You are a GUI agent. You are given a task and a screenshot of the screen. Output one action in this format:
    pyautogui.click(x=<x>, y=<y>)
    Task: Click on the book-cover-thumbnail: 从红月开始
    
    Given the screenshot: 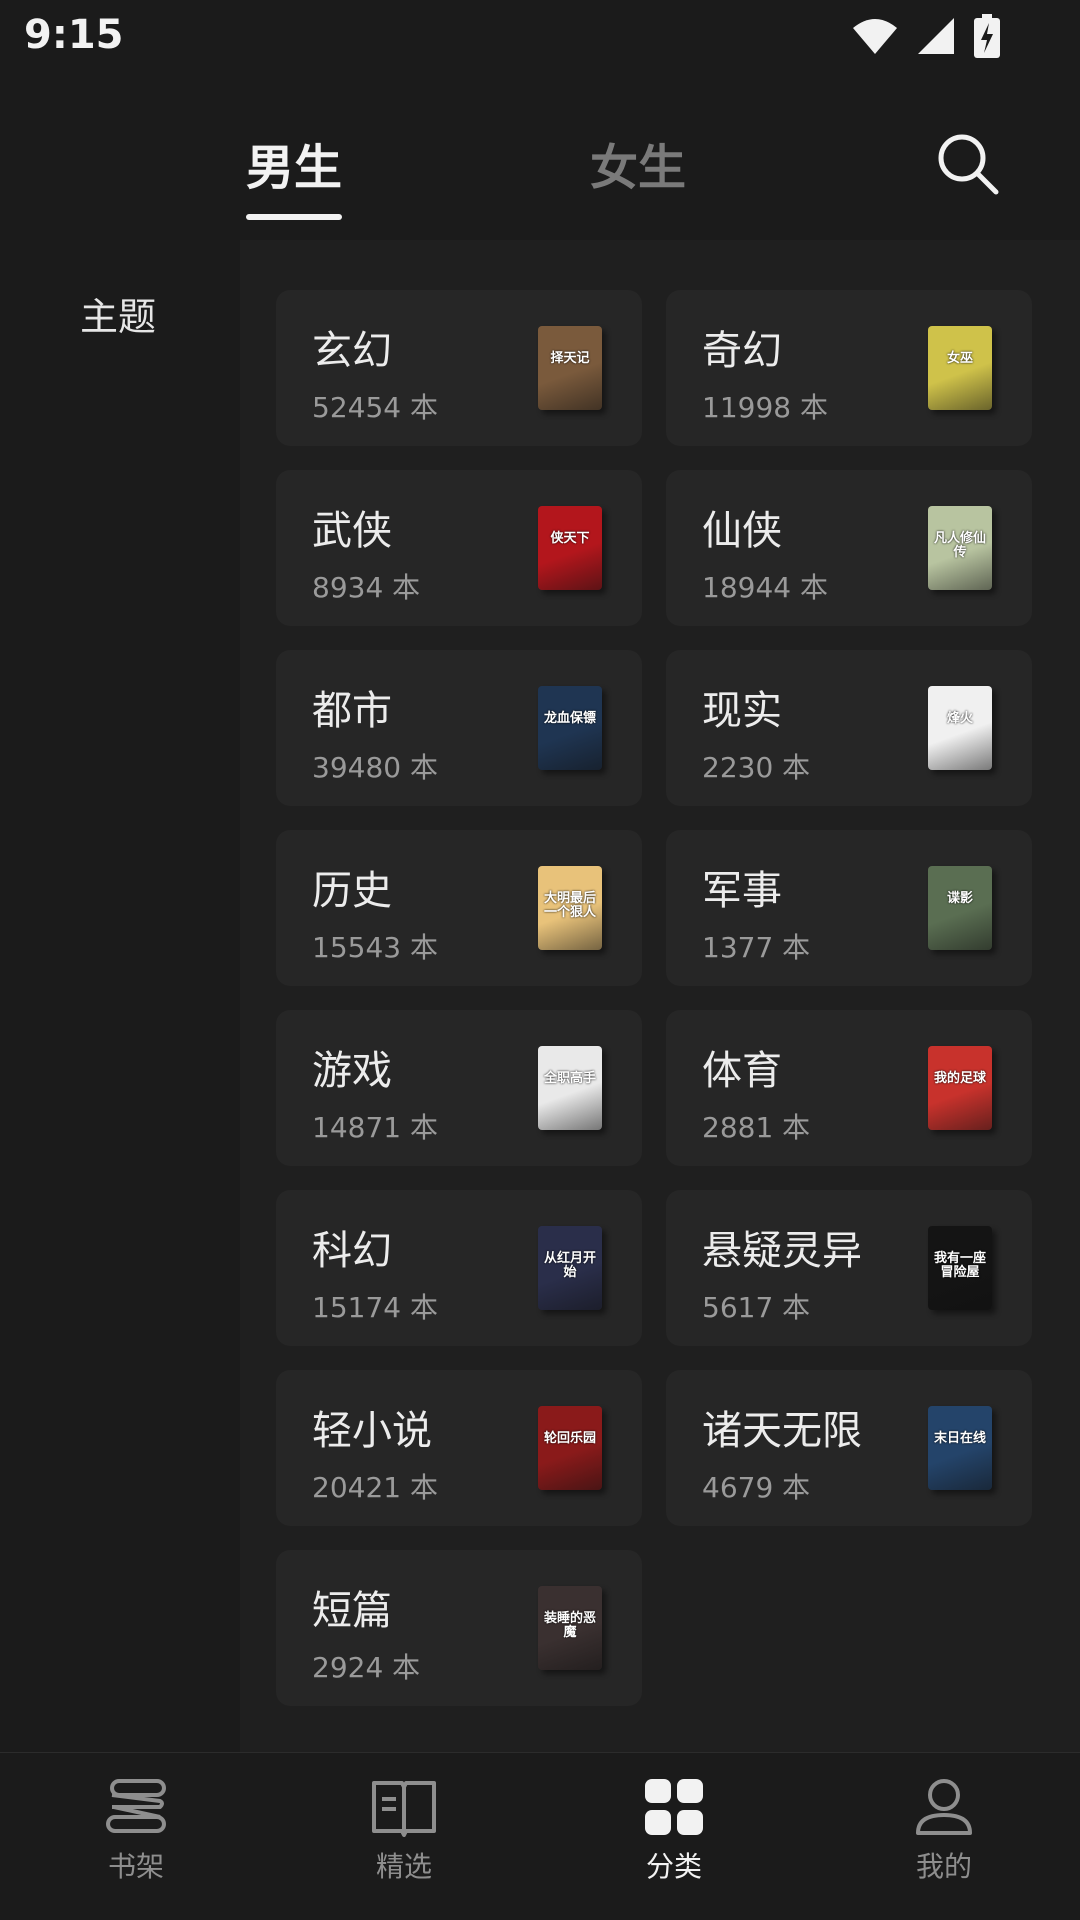 What is the action you would take?
    pyautogui.click(x=570, y=1268)
    